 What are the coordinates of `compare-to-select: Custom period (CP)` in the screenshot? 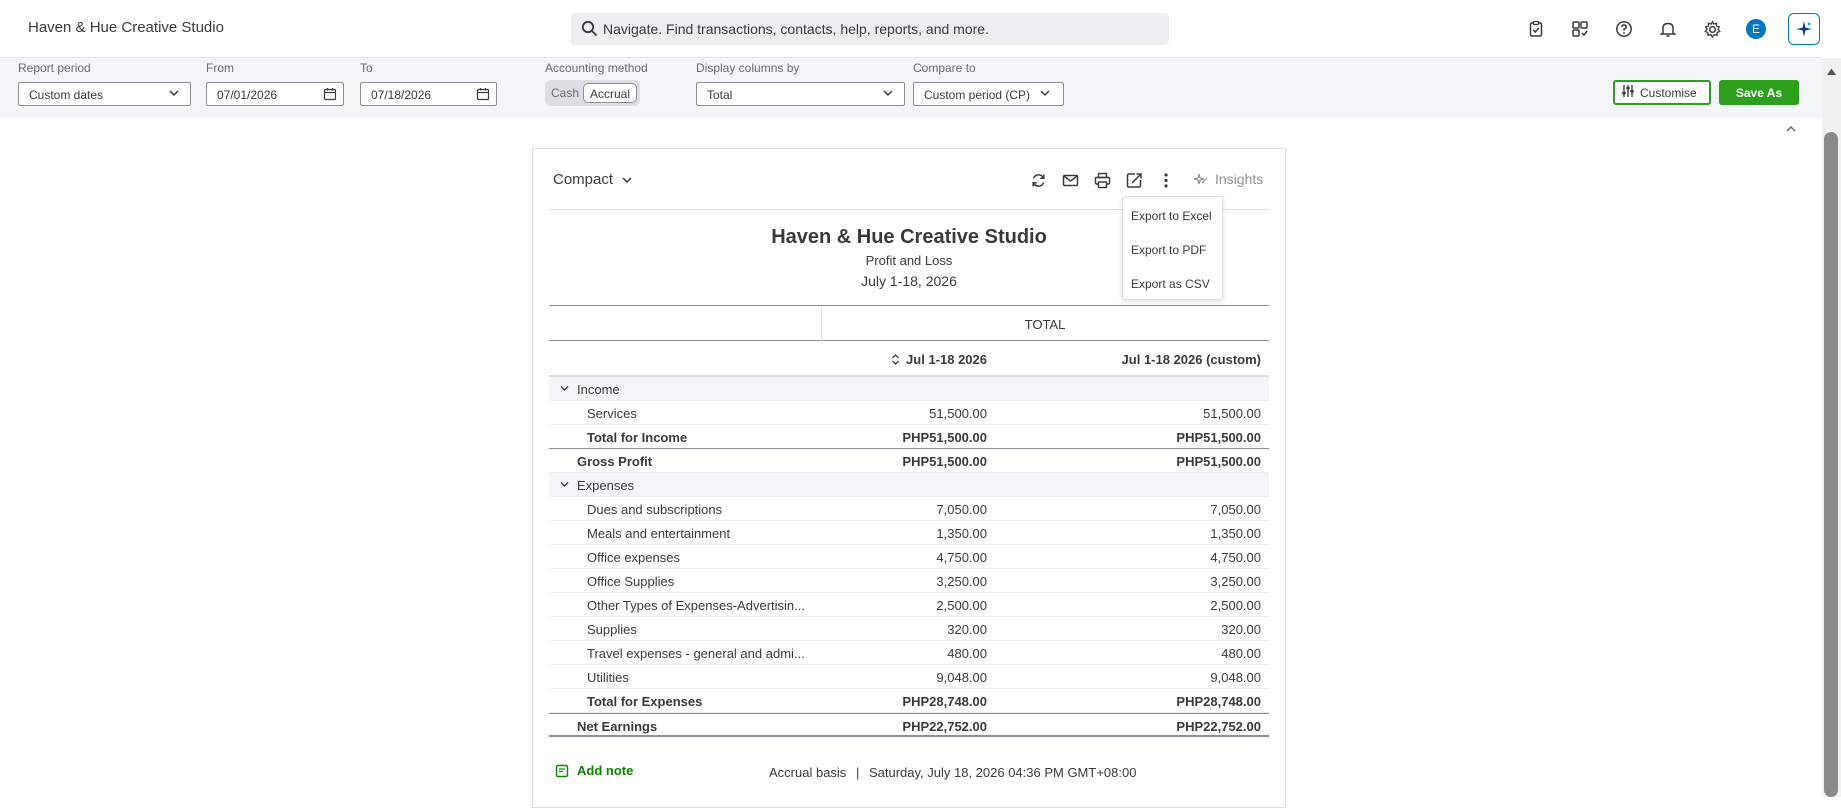 It's located at (988, 94).